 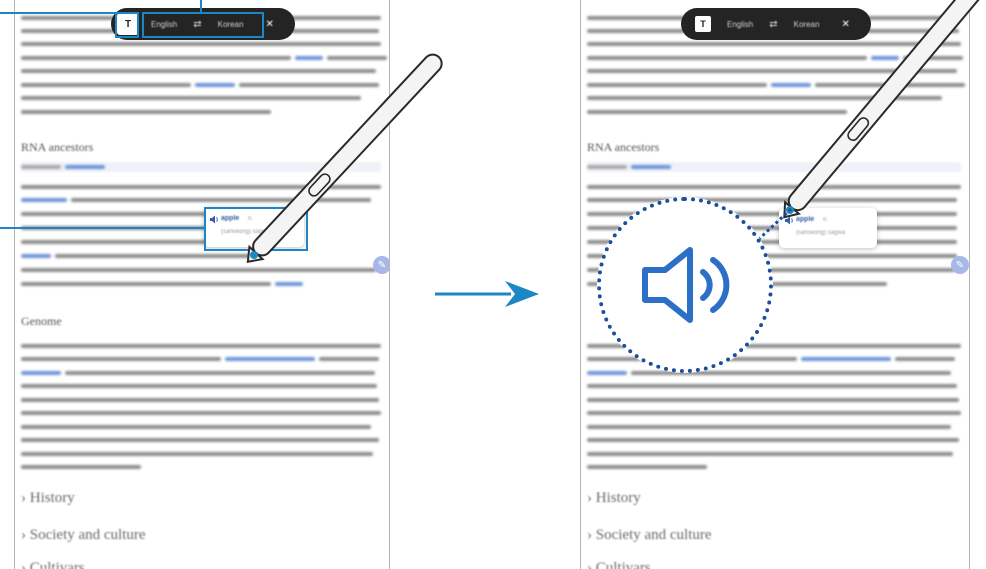 What do you see at coordinates (740, 24) in the screenshot?
I see `source-language: English` at bounding box center [740, 24].